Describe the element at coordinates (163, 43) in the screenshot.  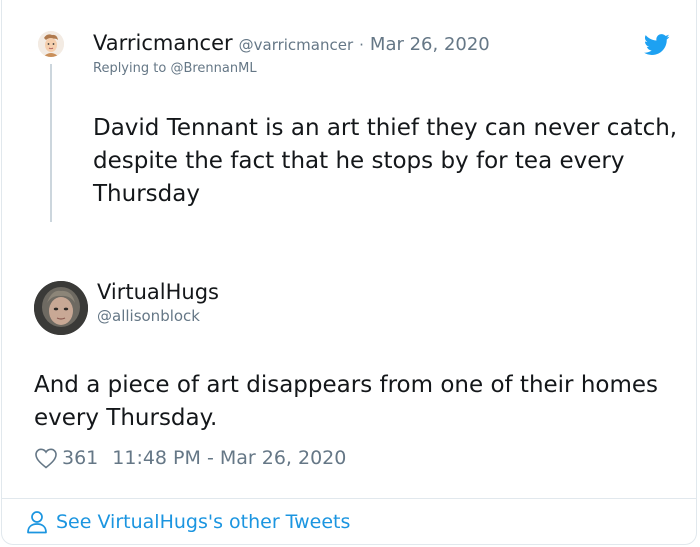
I see `parent-author-name: Varricmancer` at that location.